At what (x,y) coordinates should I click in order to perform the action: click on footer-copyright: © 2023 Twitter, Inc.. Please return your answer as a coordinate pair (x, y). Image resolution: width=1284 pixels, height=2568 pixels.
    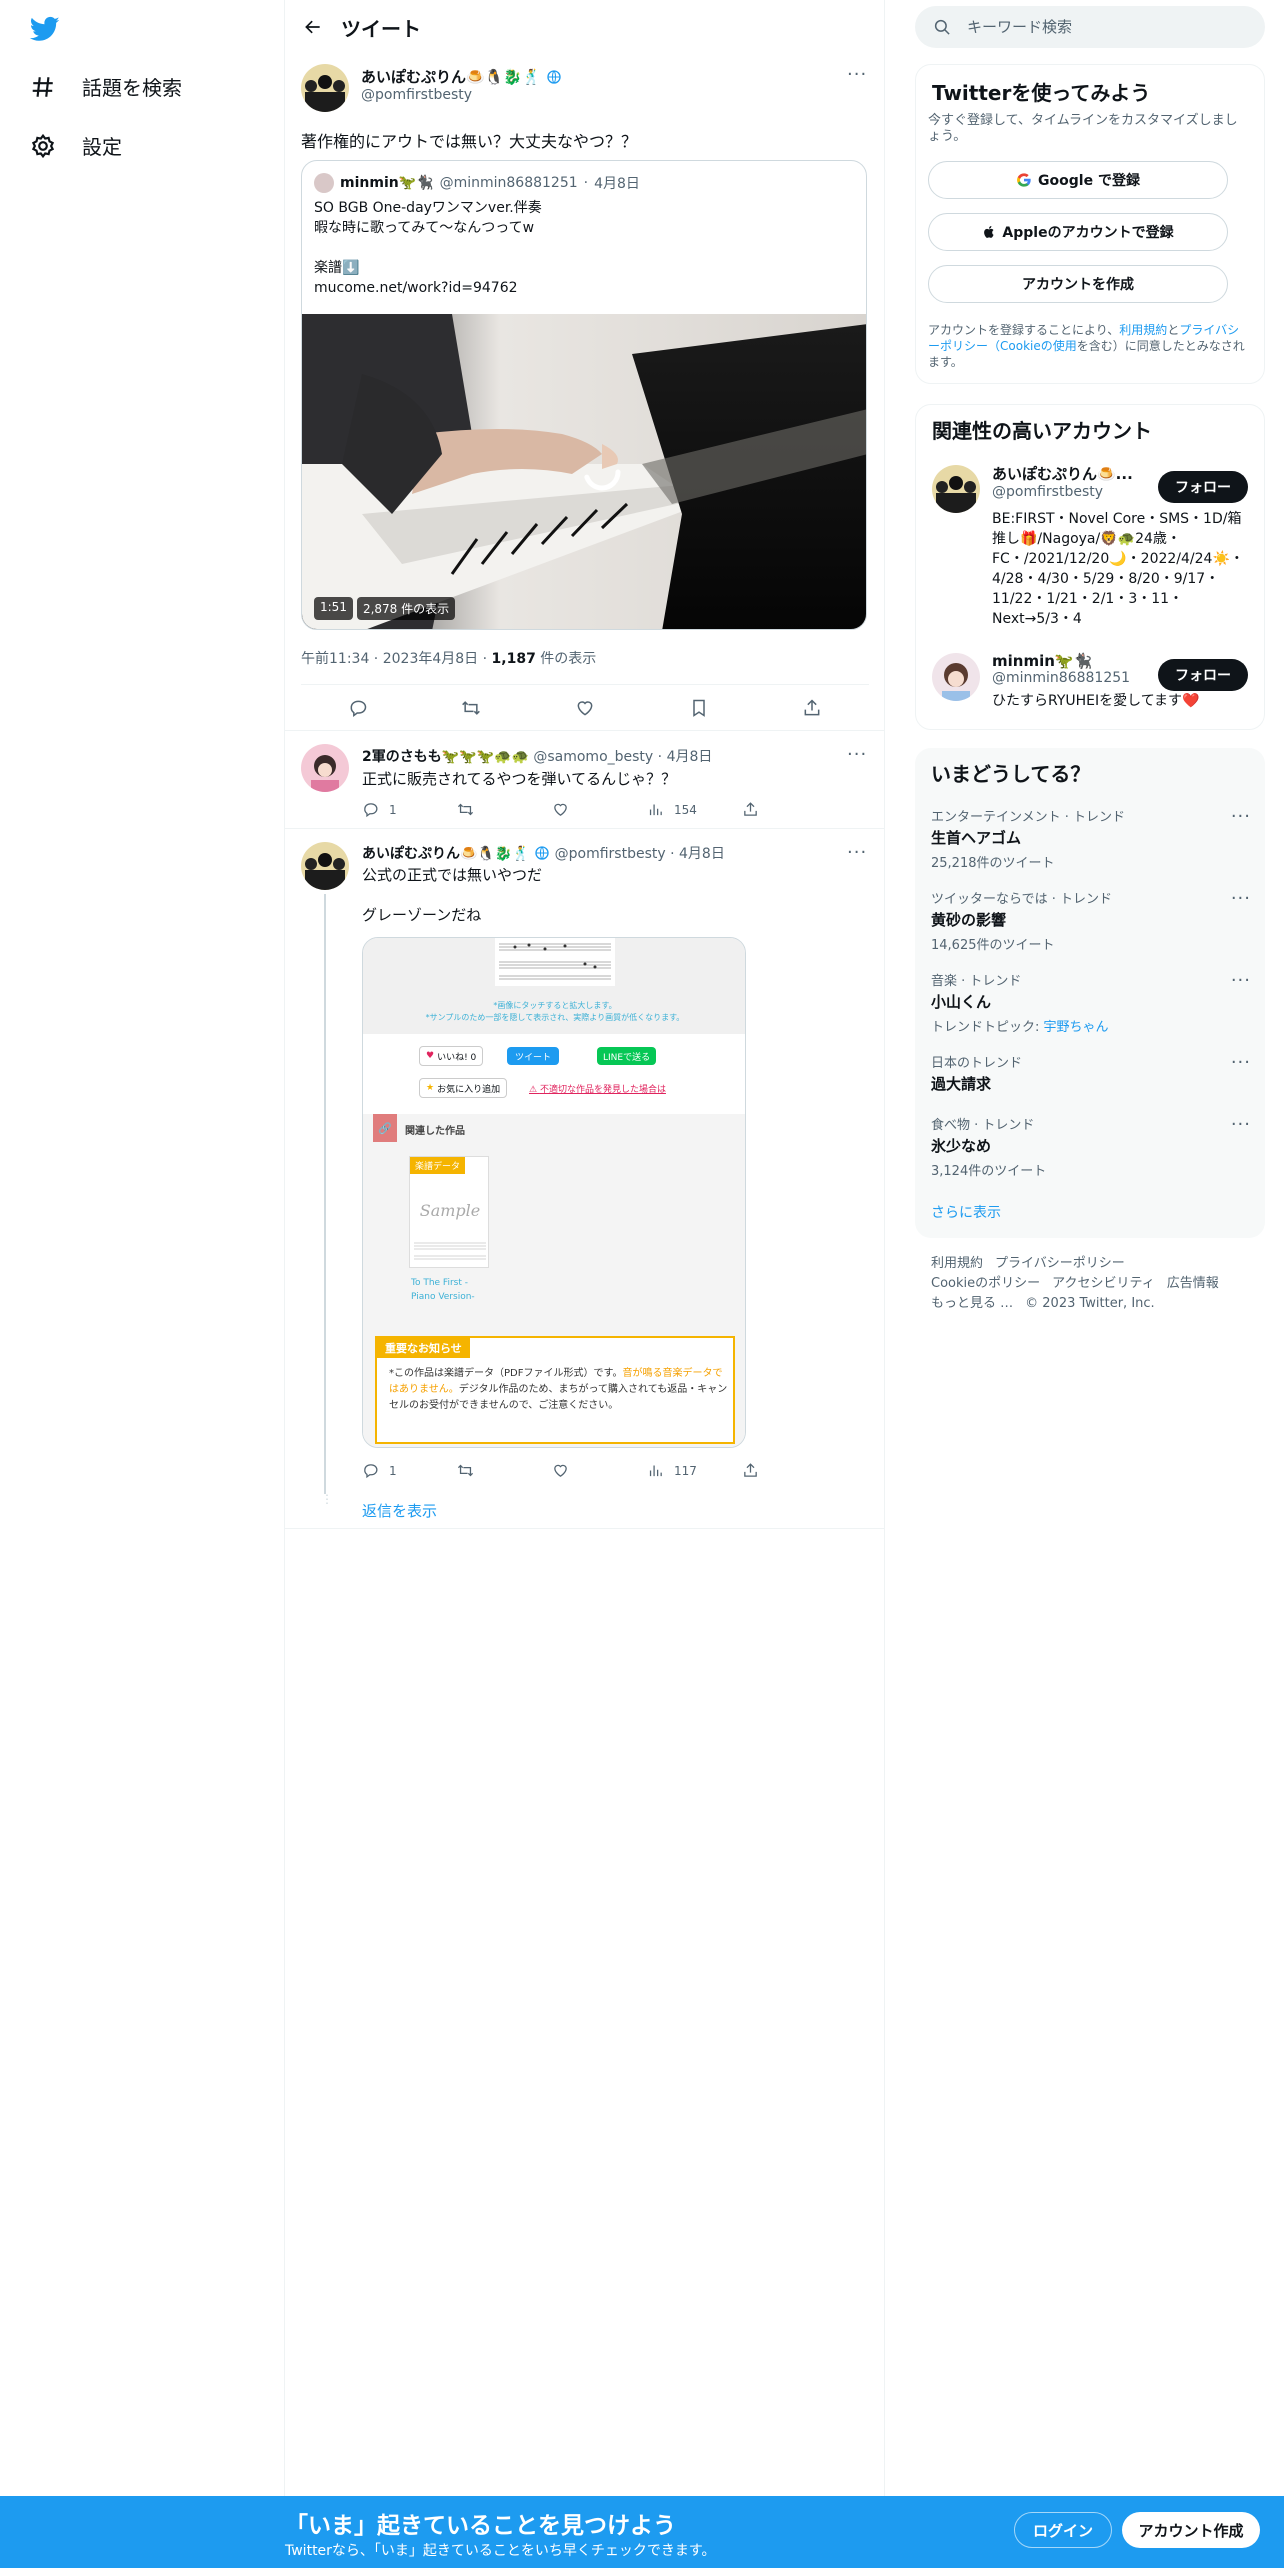
    Looking at the image, I should click on (1090, 1303).